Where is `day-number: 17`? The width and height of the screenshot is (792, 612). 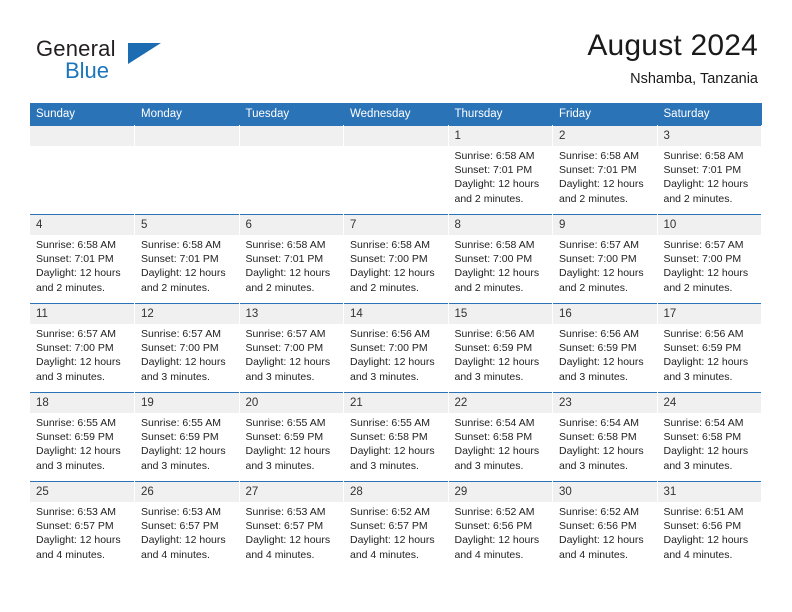
day-number: 17 is located at coordinates (709, 314).